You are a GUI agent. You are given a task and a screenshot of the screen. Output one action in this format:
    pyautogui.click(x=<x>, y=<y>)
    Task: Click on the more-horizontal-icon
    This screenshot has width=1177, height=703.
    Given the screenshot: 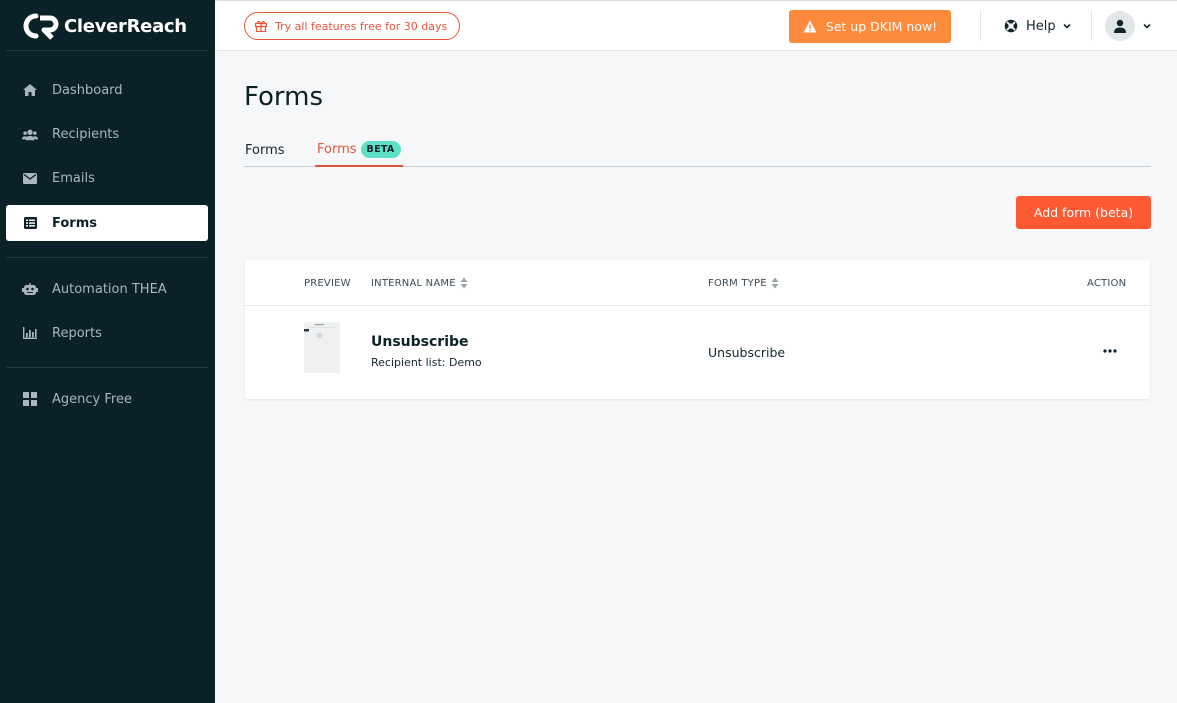 What is the action you would take?
    pyautogui.click(x=1110, y=351)
    